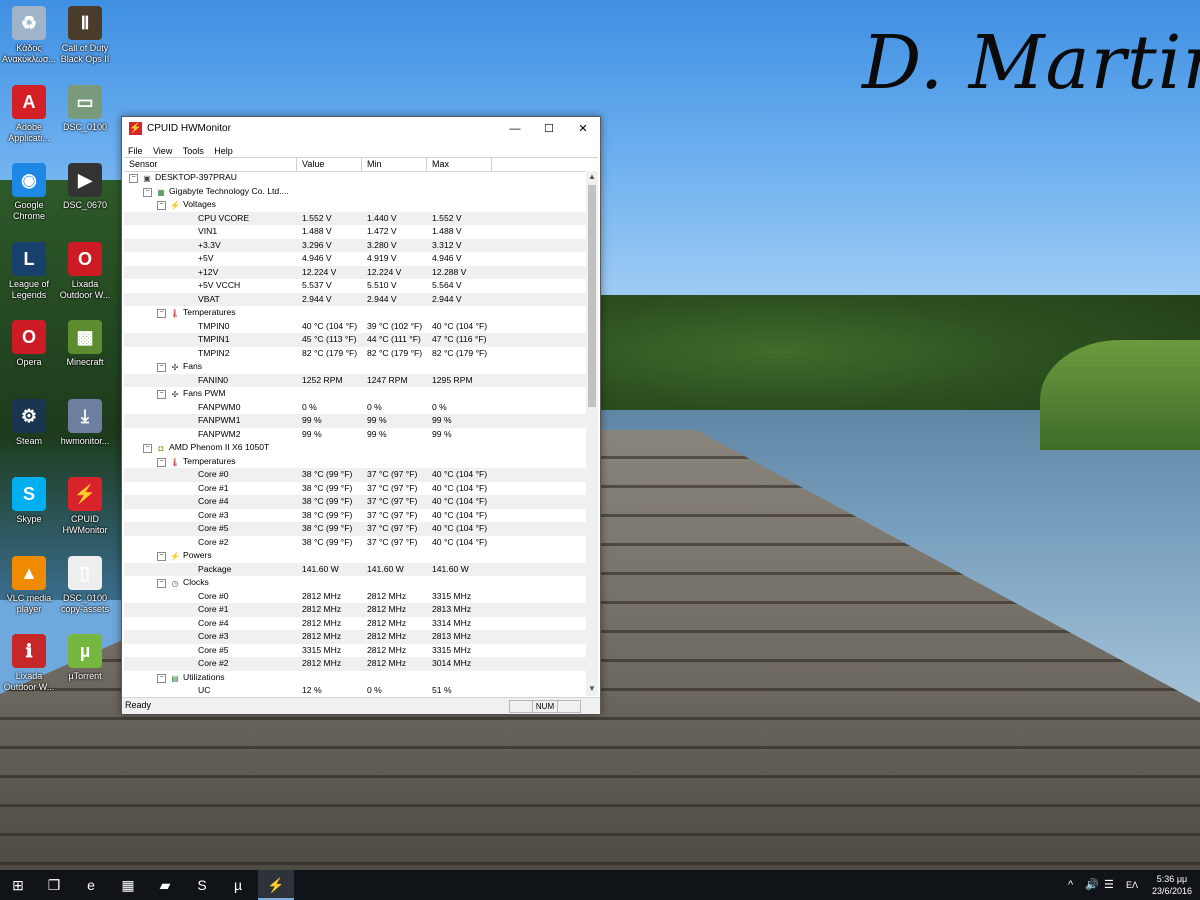 The image size is (1200, 900). What do you see at coordinates (382, 244) in the screenshot?
I see `sensor-min: 3.280 V` at bounding box center [382, 244].